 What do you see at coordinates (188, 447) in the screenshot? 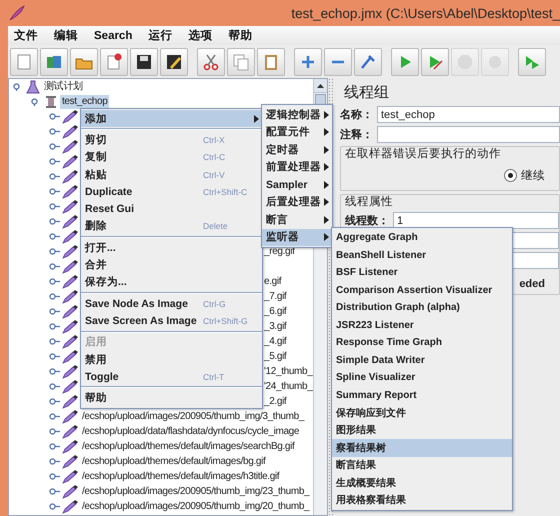
I see `tree-item-label: /ecshop/upload/themes/default/images/searchBg.gif` at bounding box center [188, 447].